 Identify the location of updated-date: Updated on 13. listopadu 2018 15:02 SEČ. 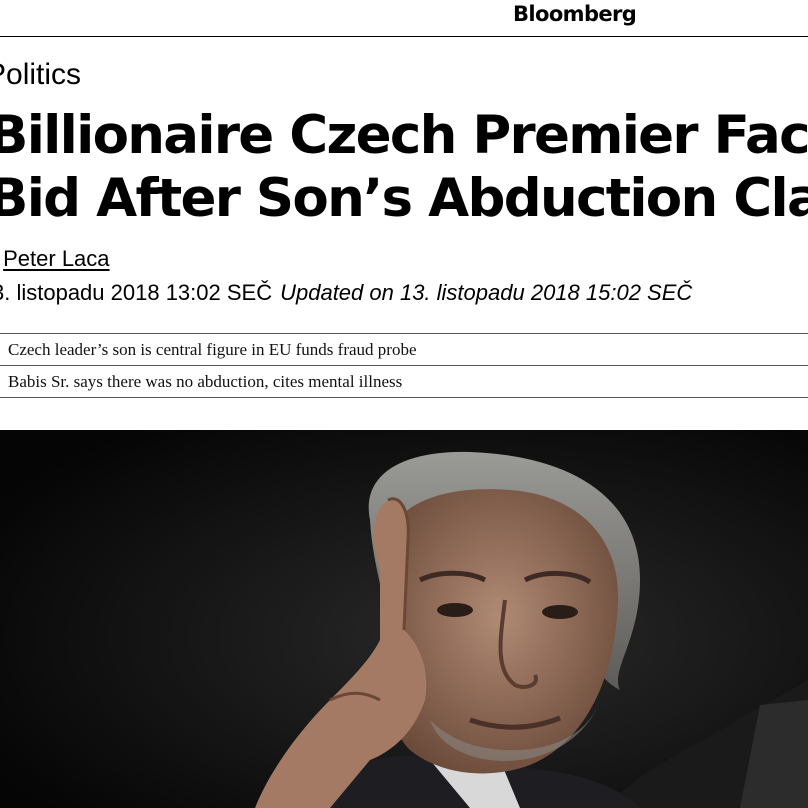
(486, 292).